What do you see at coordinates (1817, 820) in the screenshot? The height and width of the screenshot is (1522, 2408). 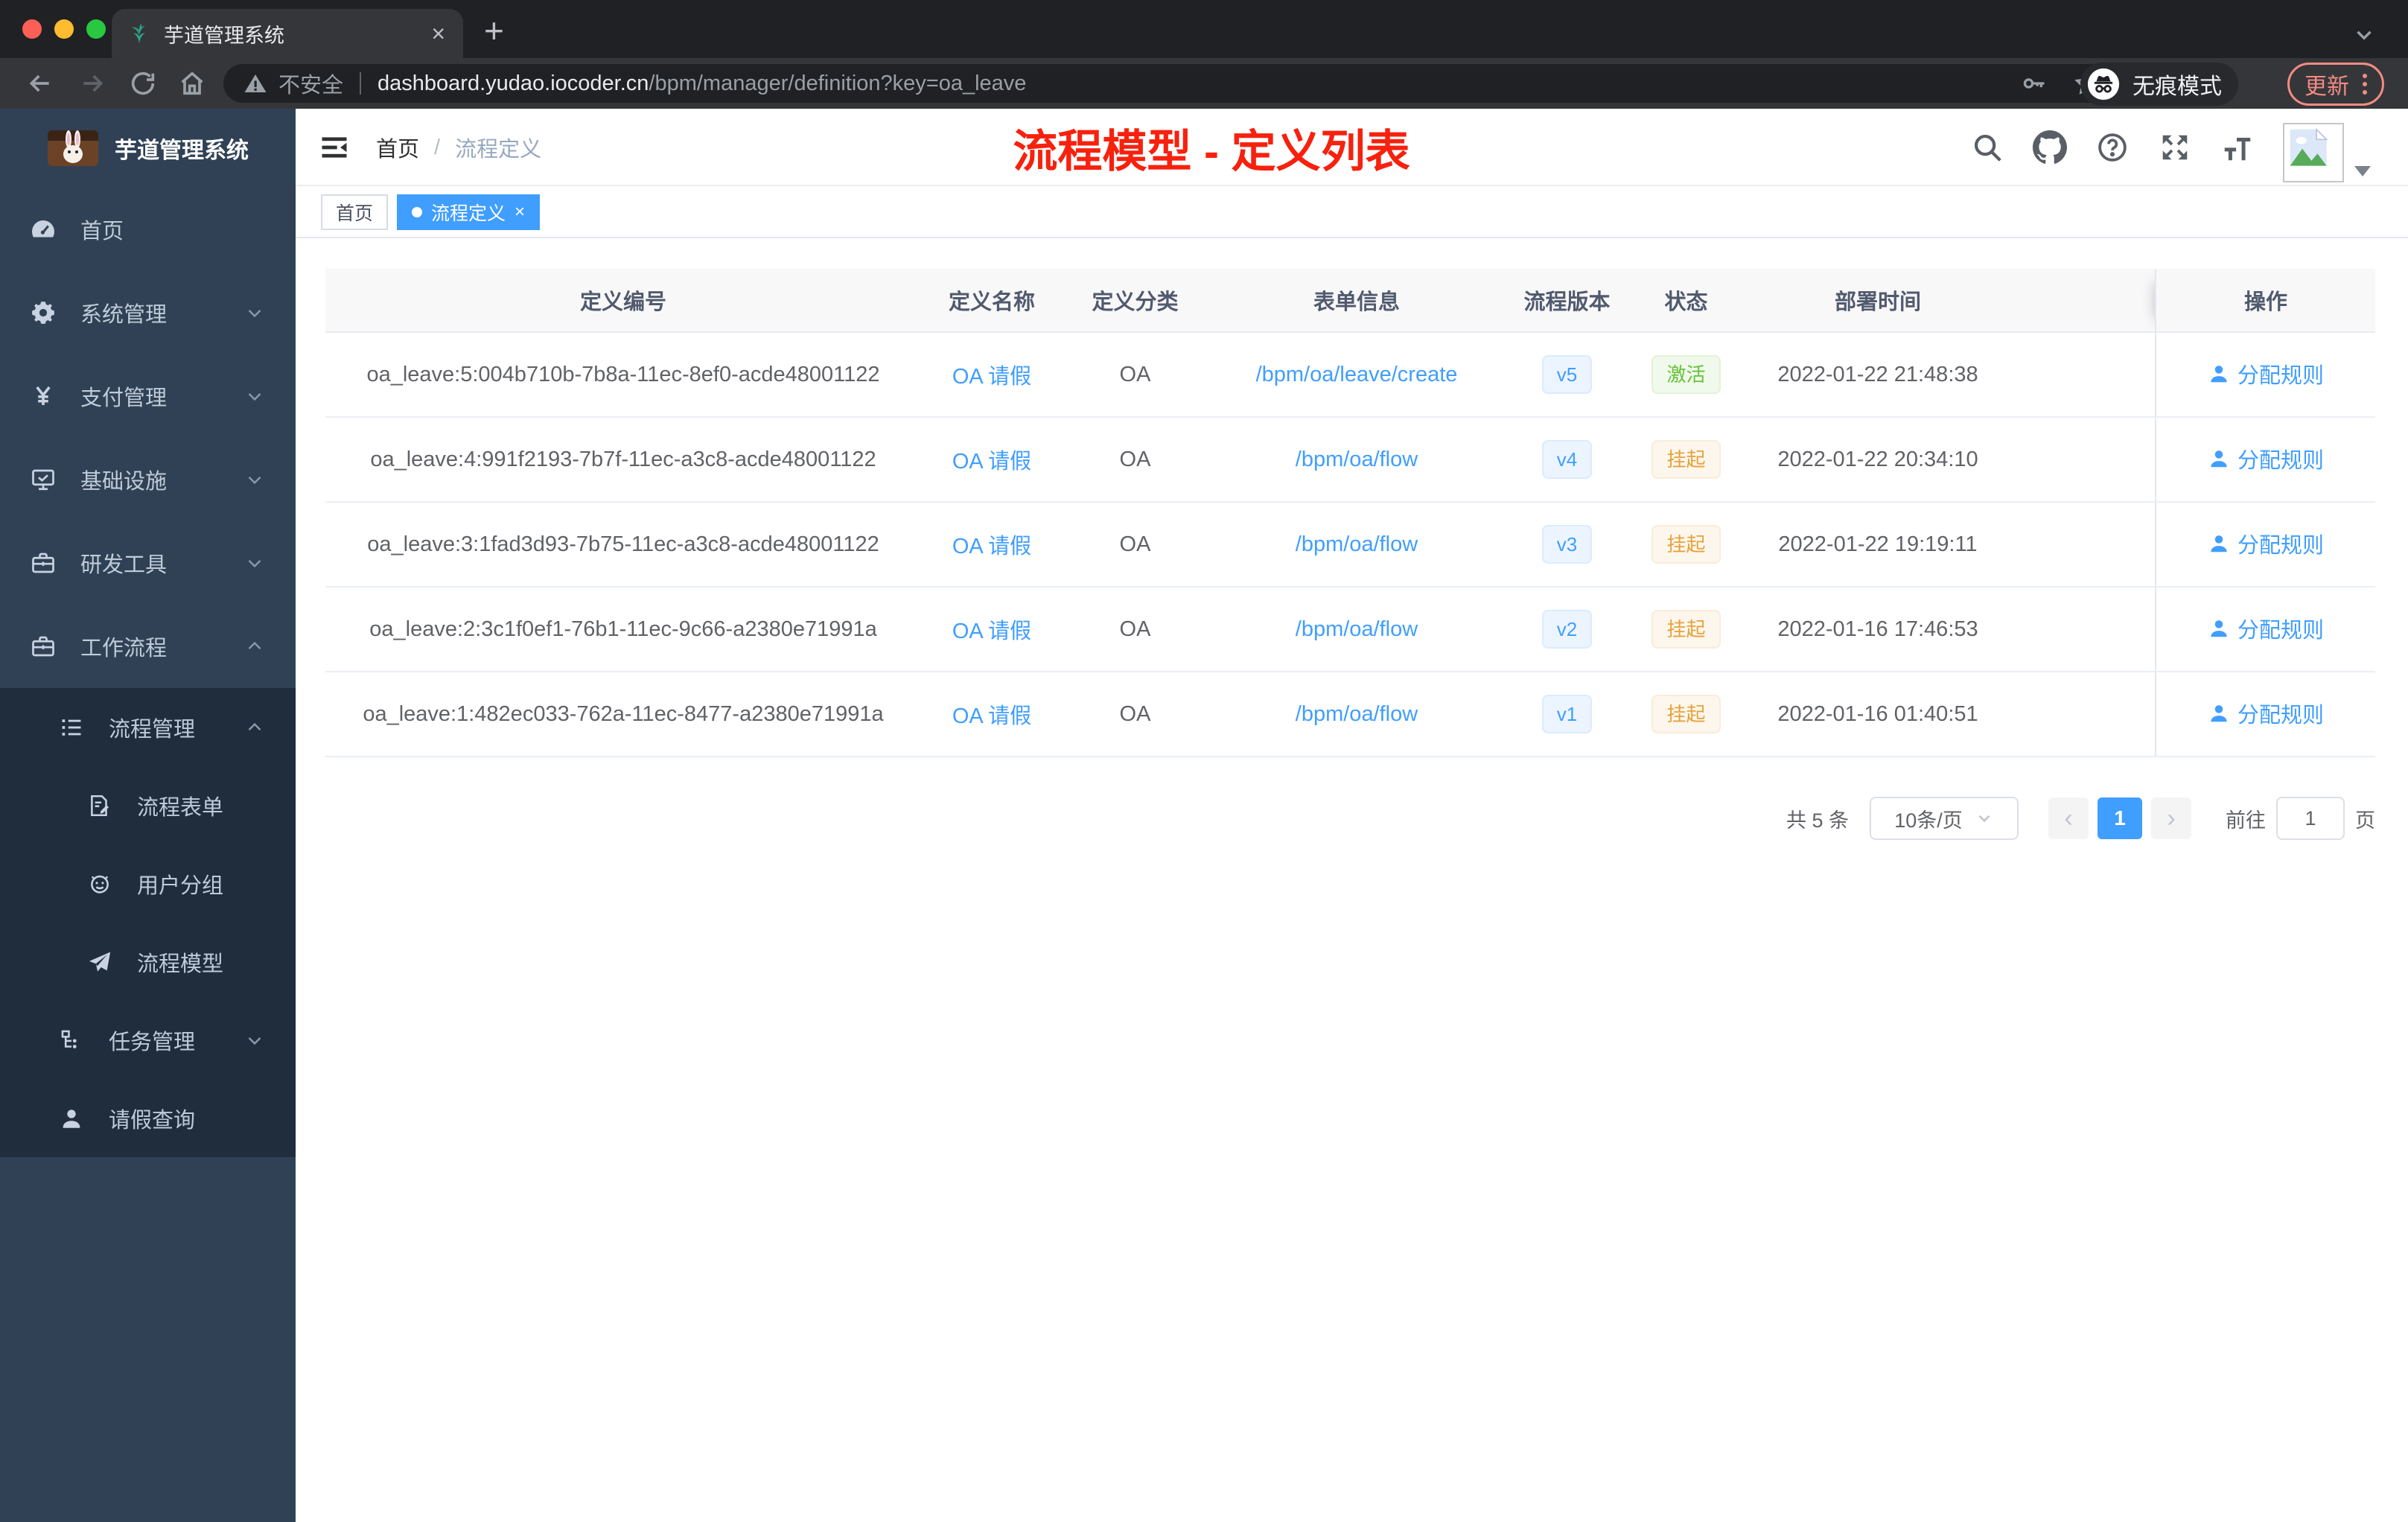 I see `pagination-total: 共 5 条` at bounding box center [1817, 820].